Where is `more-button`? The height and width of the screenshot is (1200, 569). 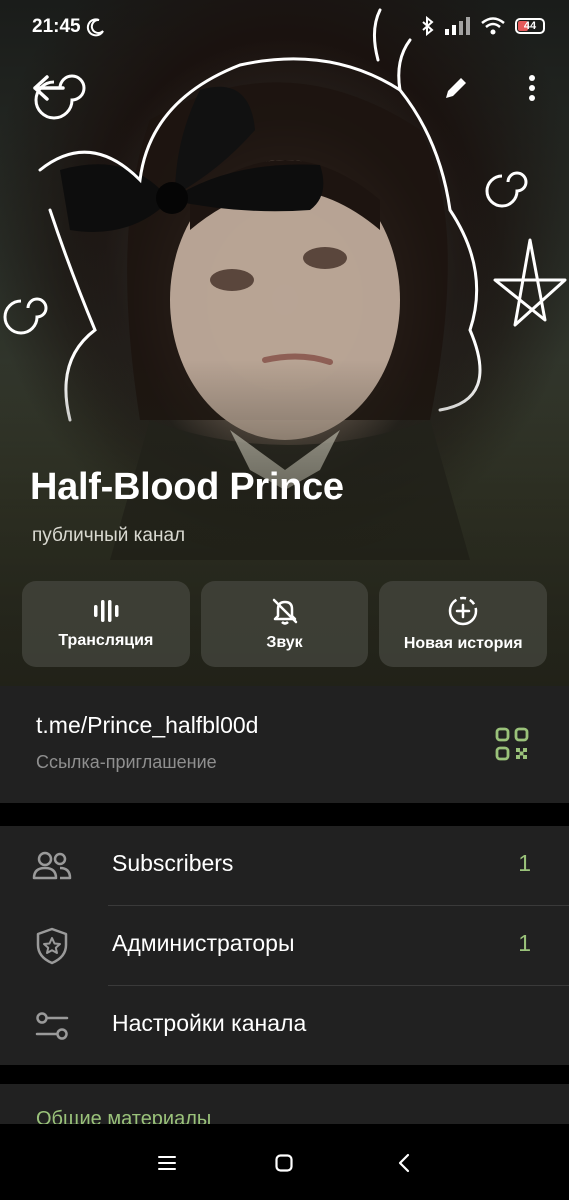
more-button is located at coordinates (532, 88).